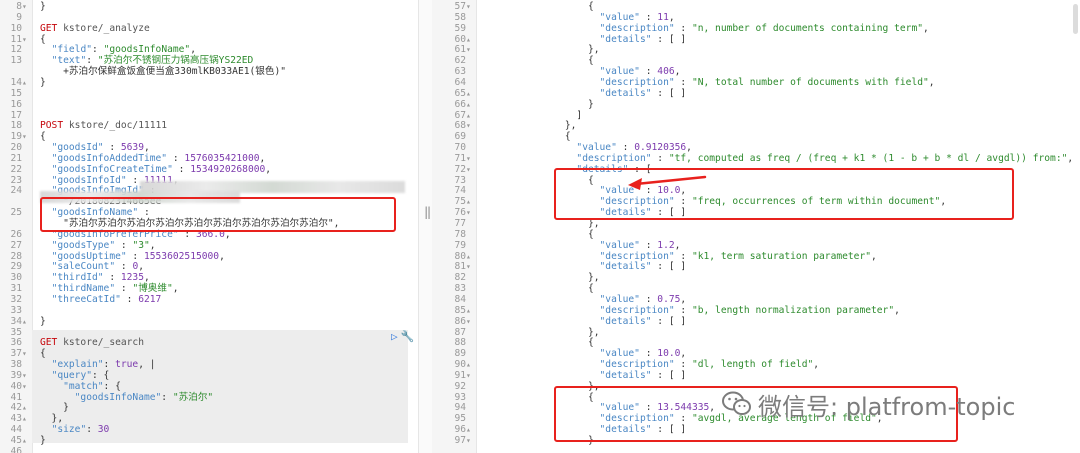 The image size is (1080, 453). I want to click on watermark-label: 微信号: platfrom-topic, so click(887, 406).